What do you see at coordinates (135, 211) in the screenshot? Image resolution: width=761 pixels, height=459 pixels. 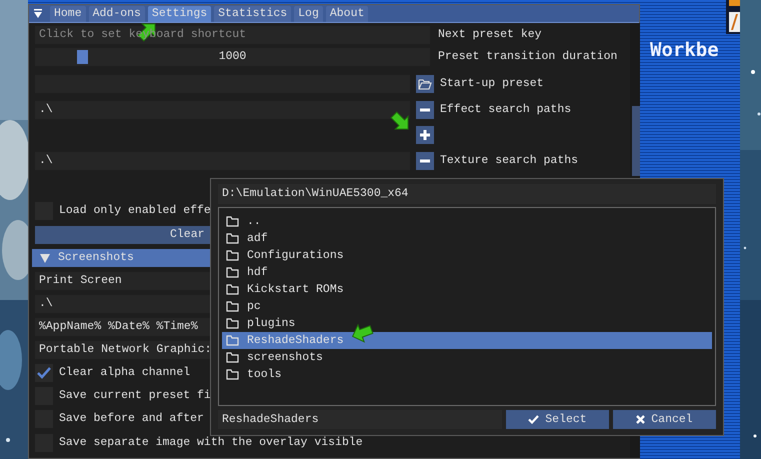 I see `checkbox-label: Load only enabled effe` at bounding box center [135, 211].